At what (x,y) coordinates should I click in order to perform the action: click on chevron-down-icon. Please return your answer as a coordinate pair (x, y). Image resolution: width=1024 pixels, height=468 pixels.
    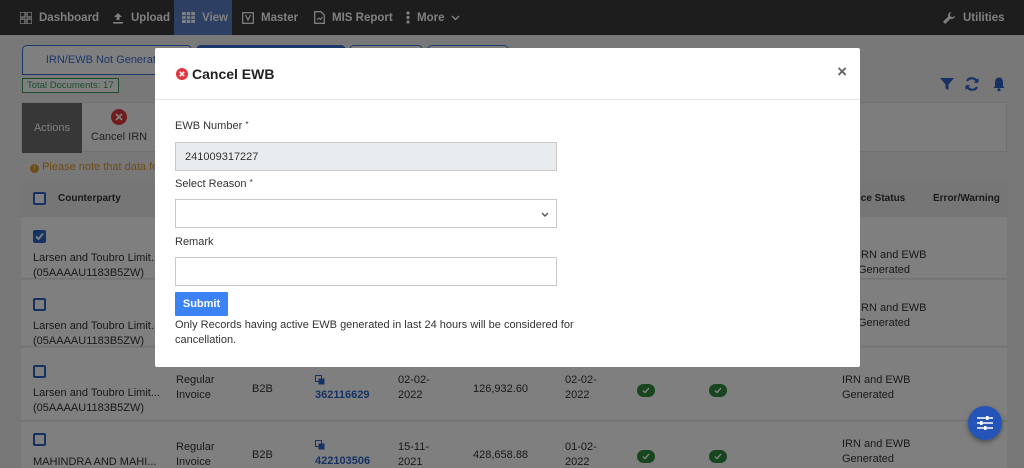
    Looking at the image, I should click on (545, 214).